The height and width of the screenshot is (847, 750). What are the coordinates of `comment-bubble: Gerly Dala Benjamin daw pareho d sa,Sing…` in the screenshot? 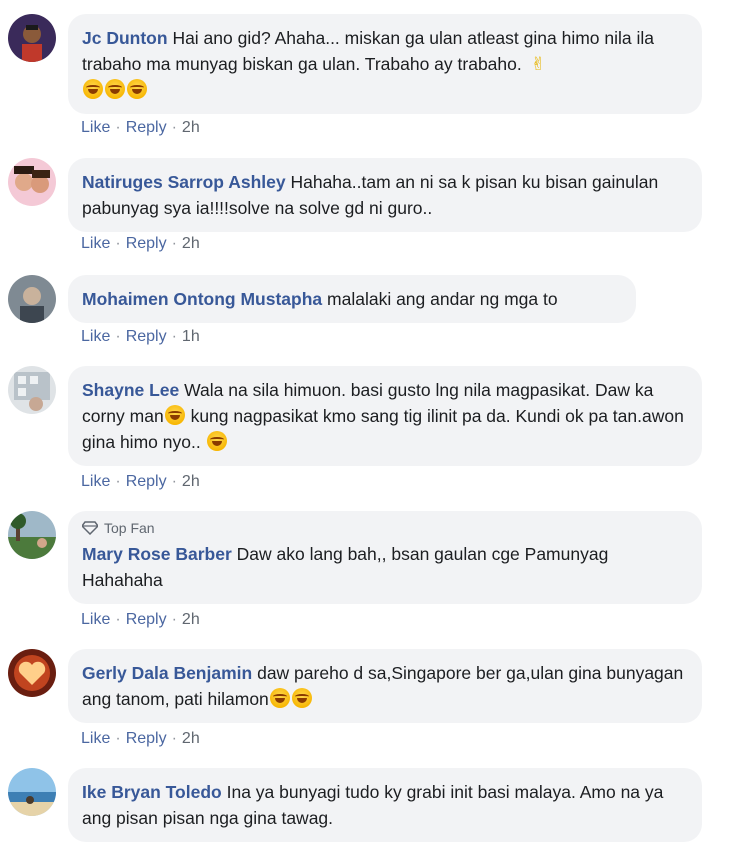 It's located at (385, 686).